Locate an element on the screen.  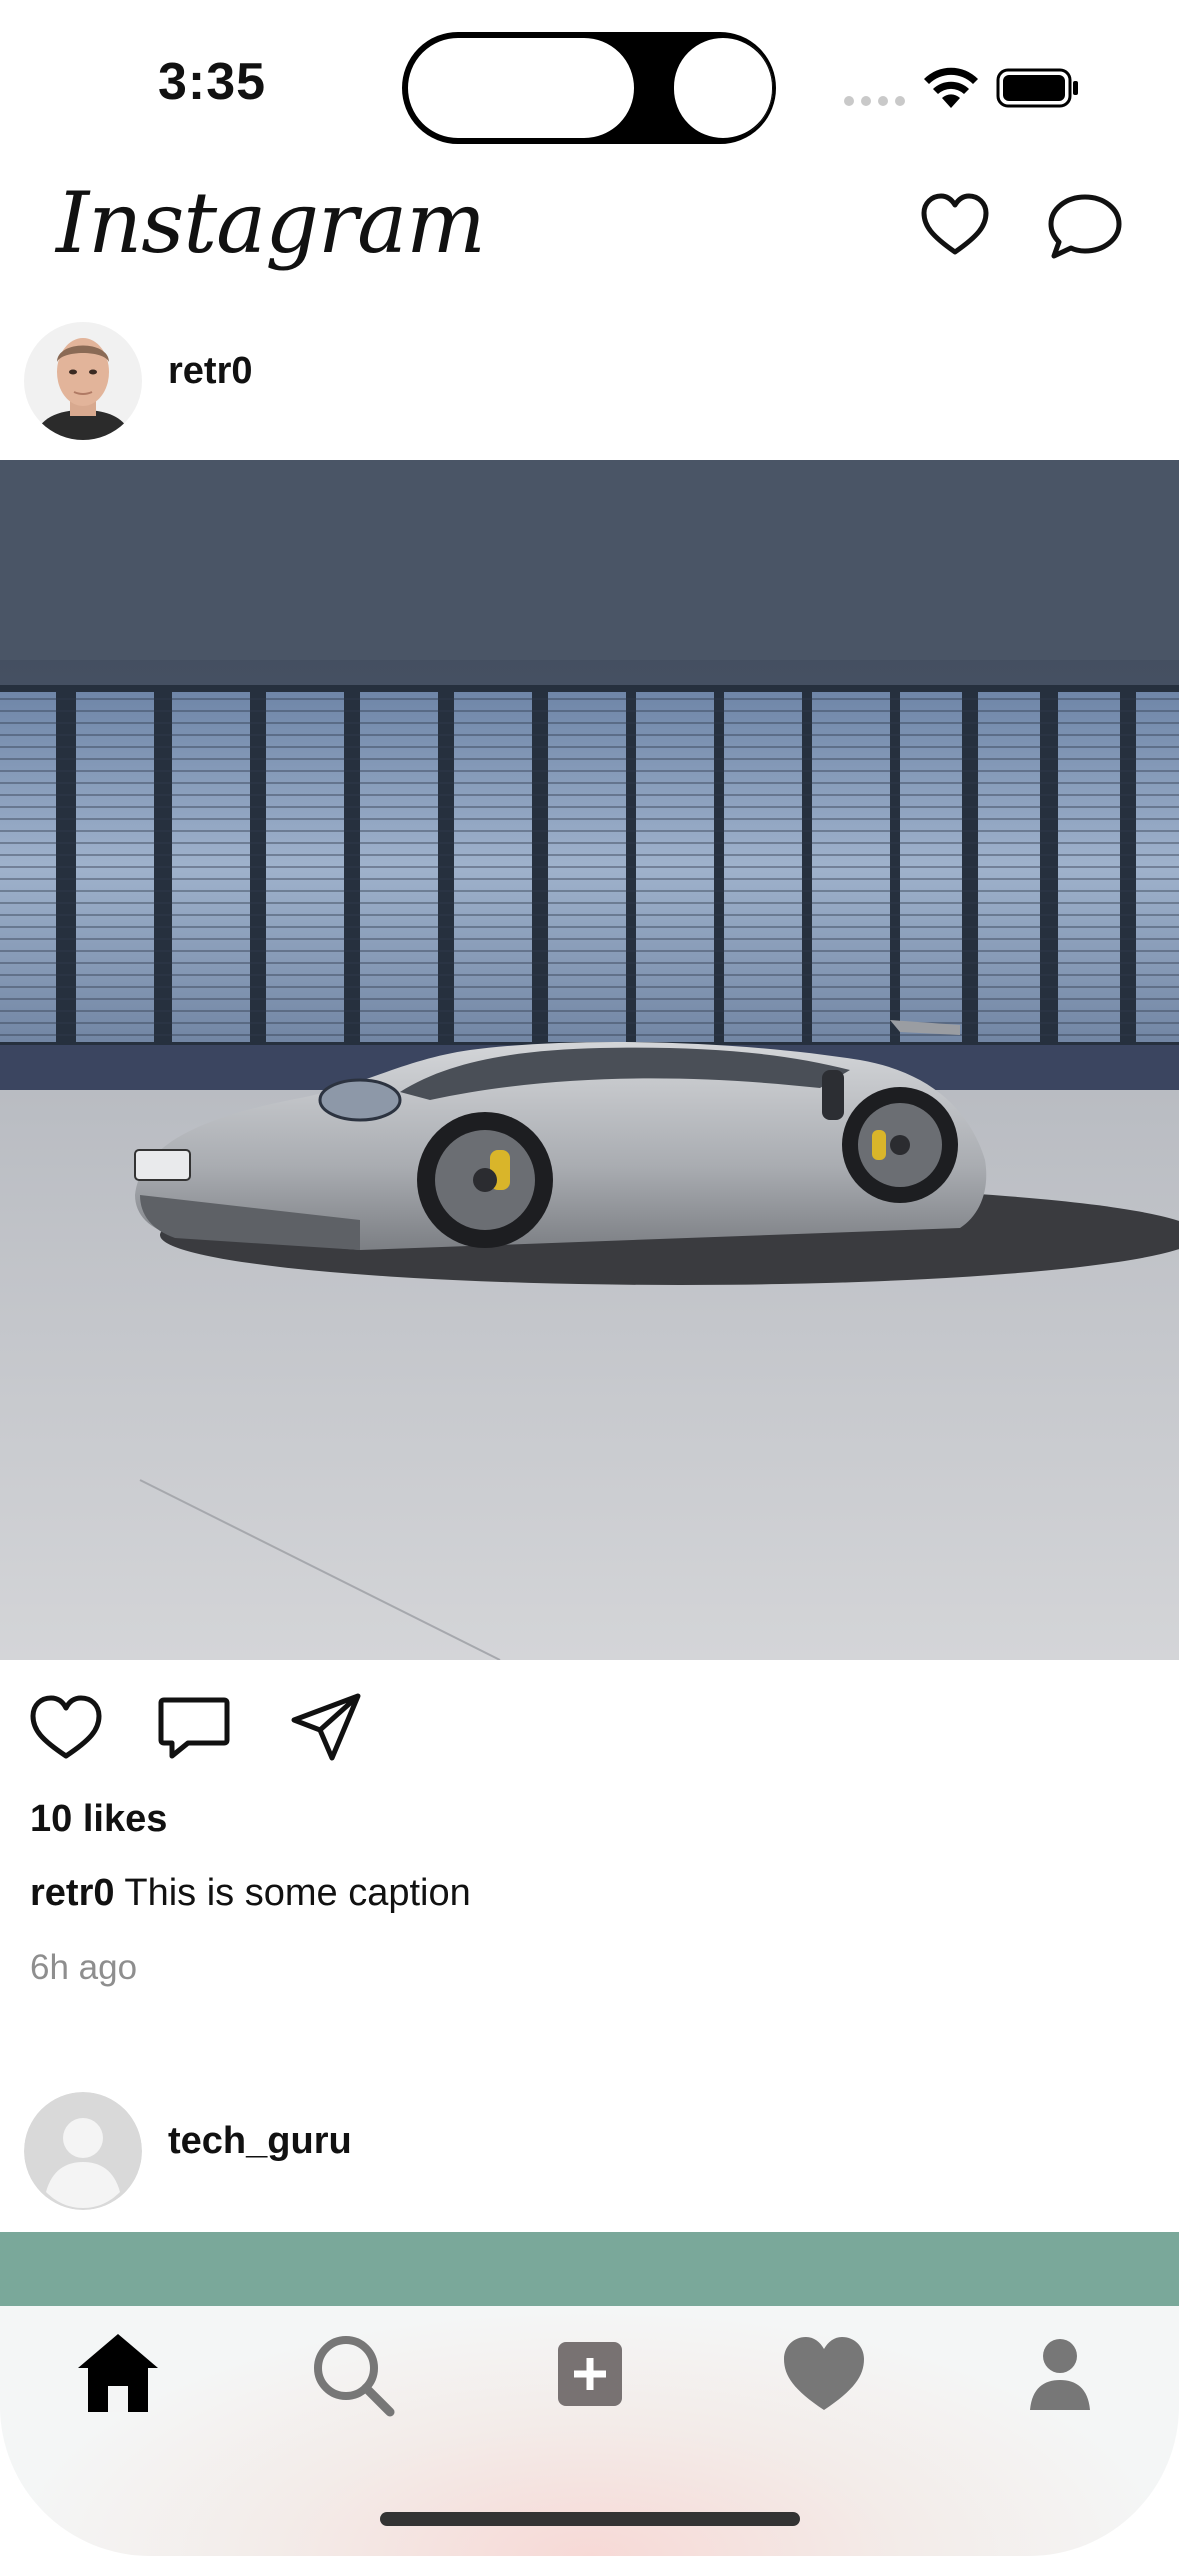
status-time: 3:35 is located at coordinates (212, 82).